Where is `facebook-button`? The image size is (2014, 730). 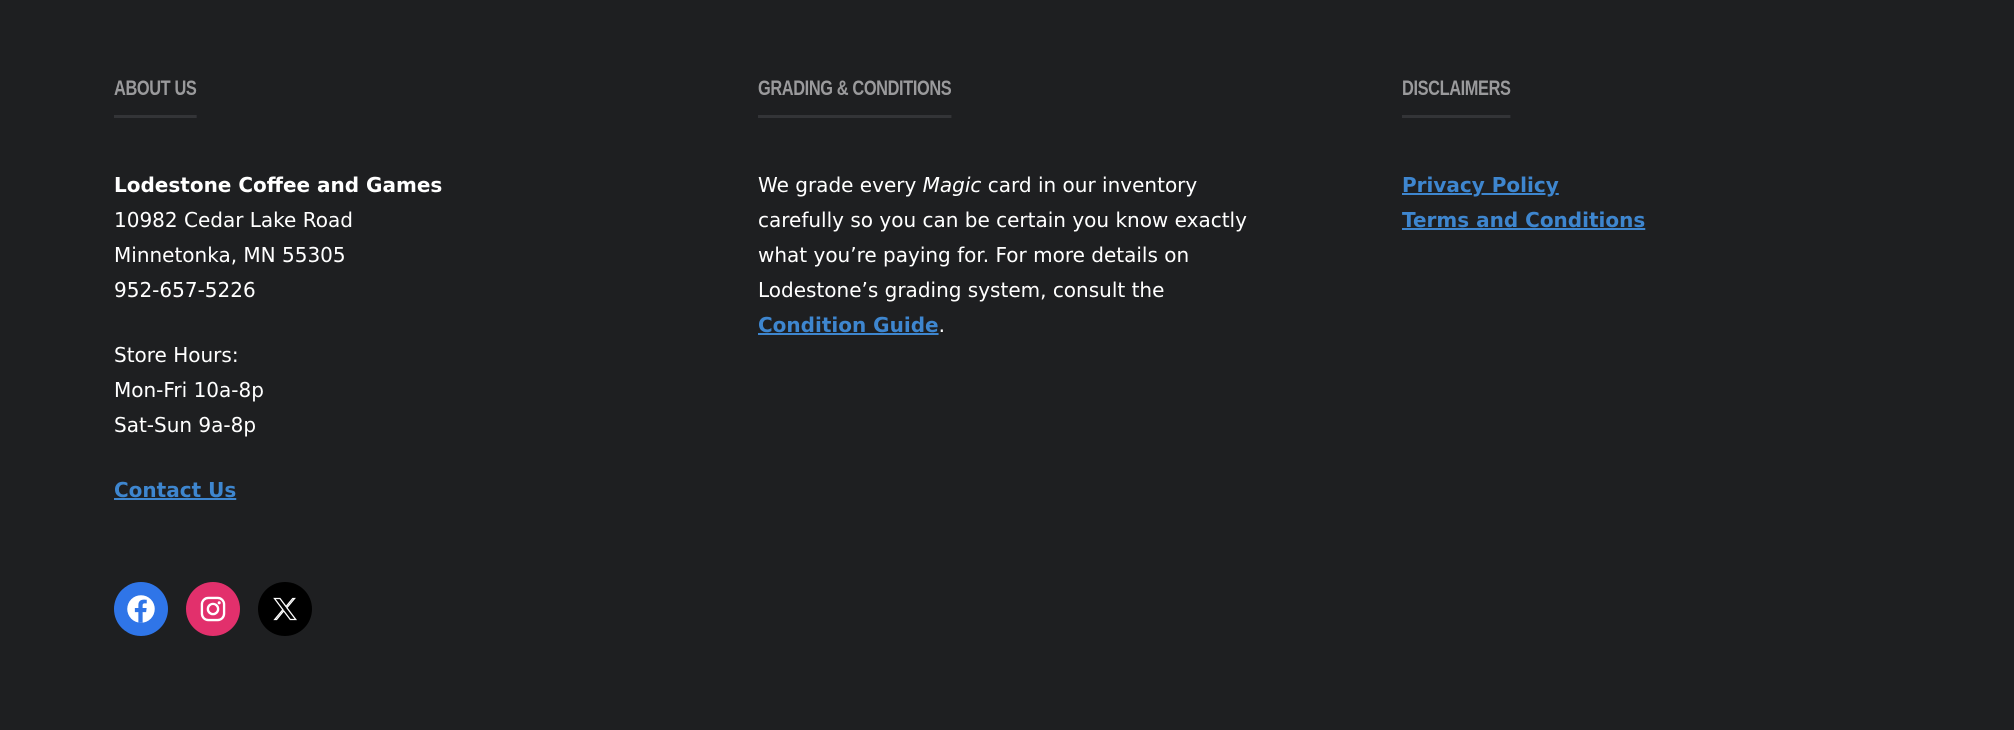
facebook-button is located at coordinates (141, 609).